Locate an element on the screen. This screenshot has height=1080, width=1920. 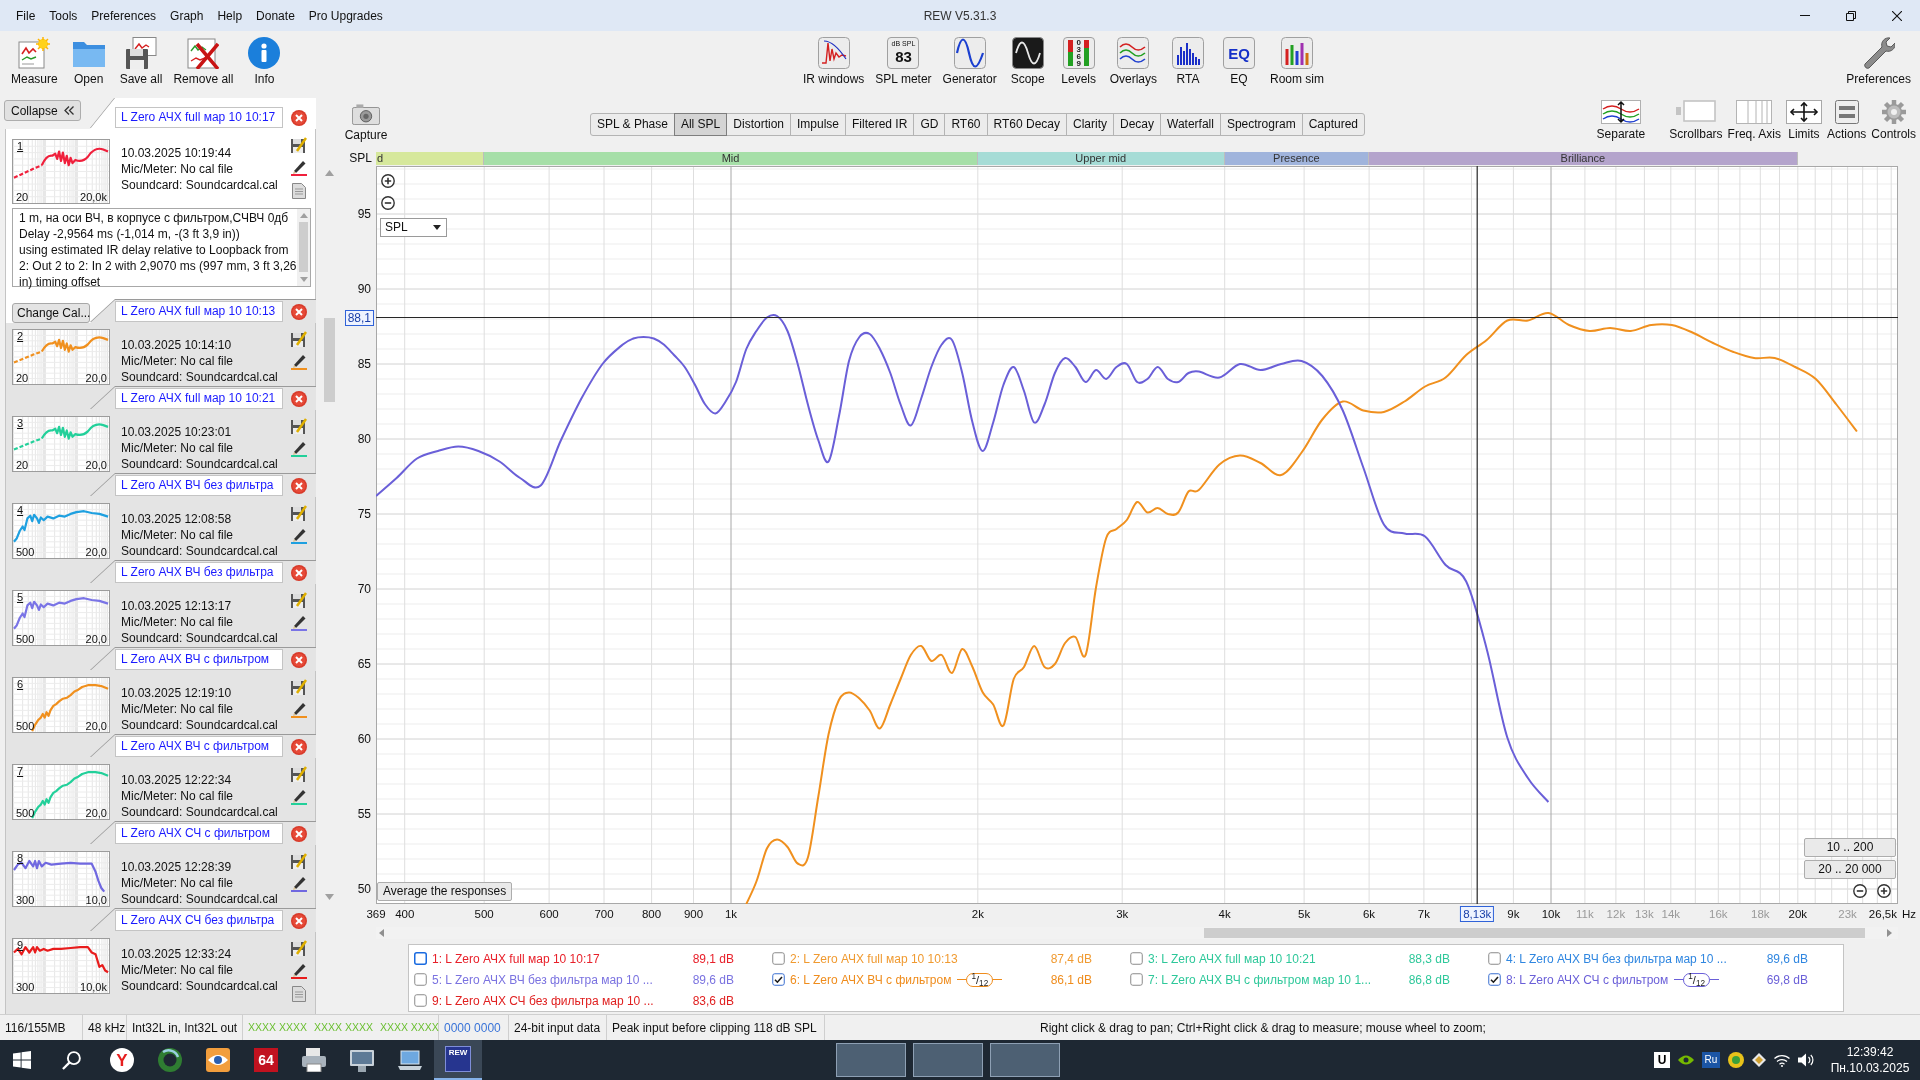
info-icon is located at coordinates (264, 53).